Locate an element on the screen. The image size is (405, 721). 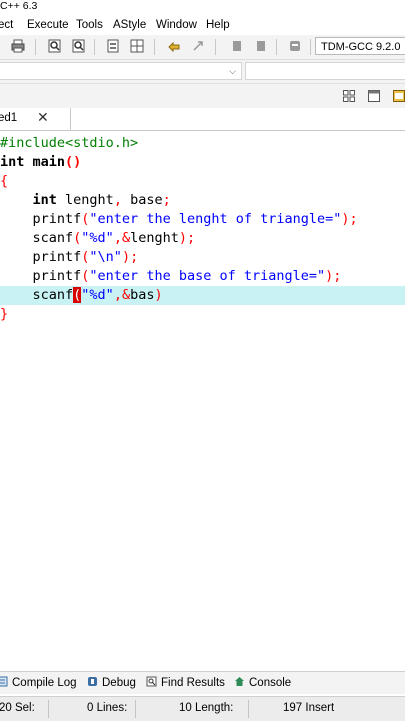
debug-icon is located at coordinates (92, 681).